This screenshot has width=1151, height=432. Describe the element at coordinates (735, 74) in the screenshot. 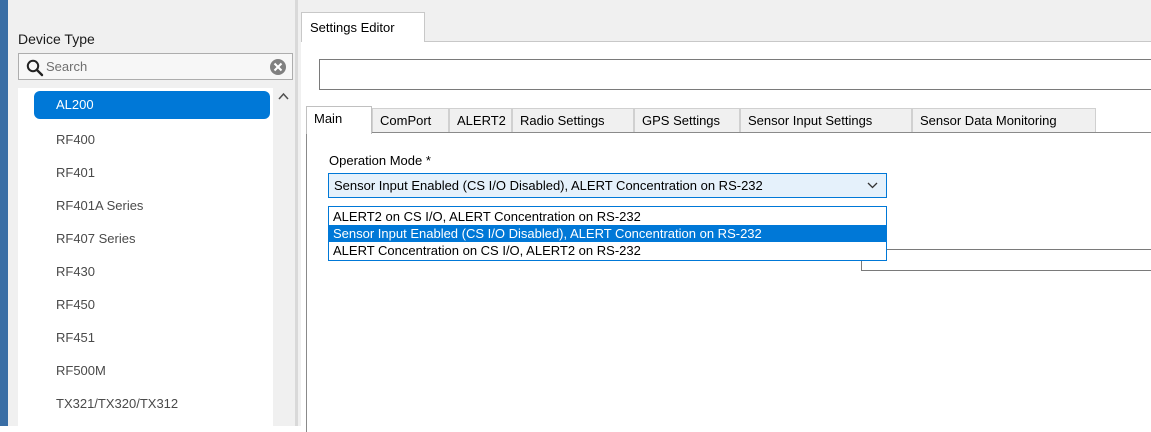

I see `settings-path-field` at that location.